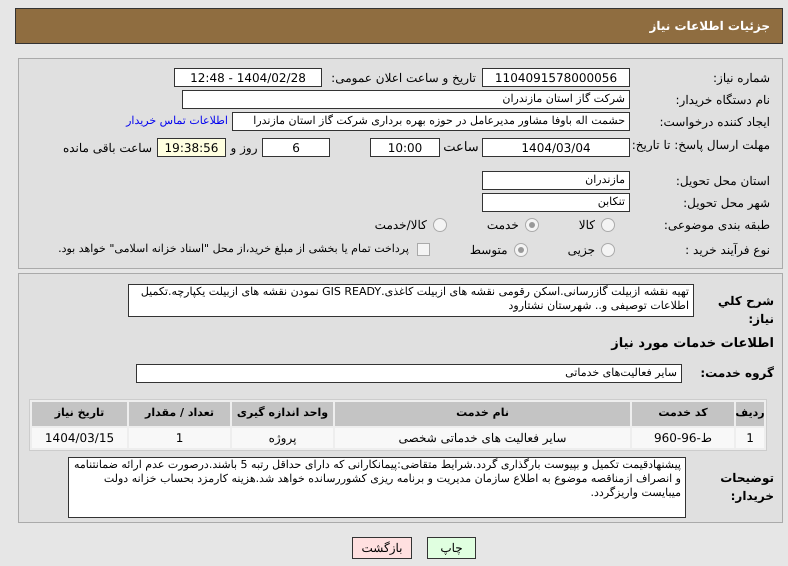  What do you see at coordinates (556, 77) in the screenshot?
I see `text-field: 1104091578000056` at bounding box center [556, 77].